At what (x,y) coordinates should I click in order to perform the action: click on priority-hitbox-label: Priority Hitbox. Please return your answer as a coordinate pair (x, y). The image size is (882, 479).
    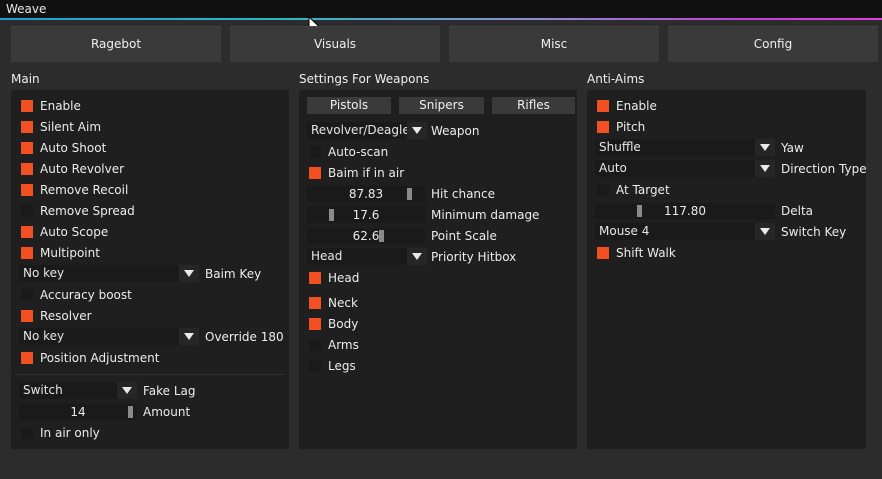
    Looking at the image, I should click on (474, 257).